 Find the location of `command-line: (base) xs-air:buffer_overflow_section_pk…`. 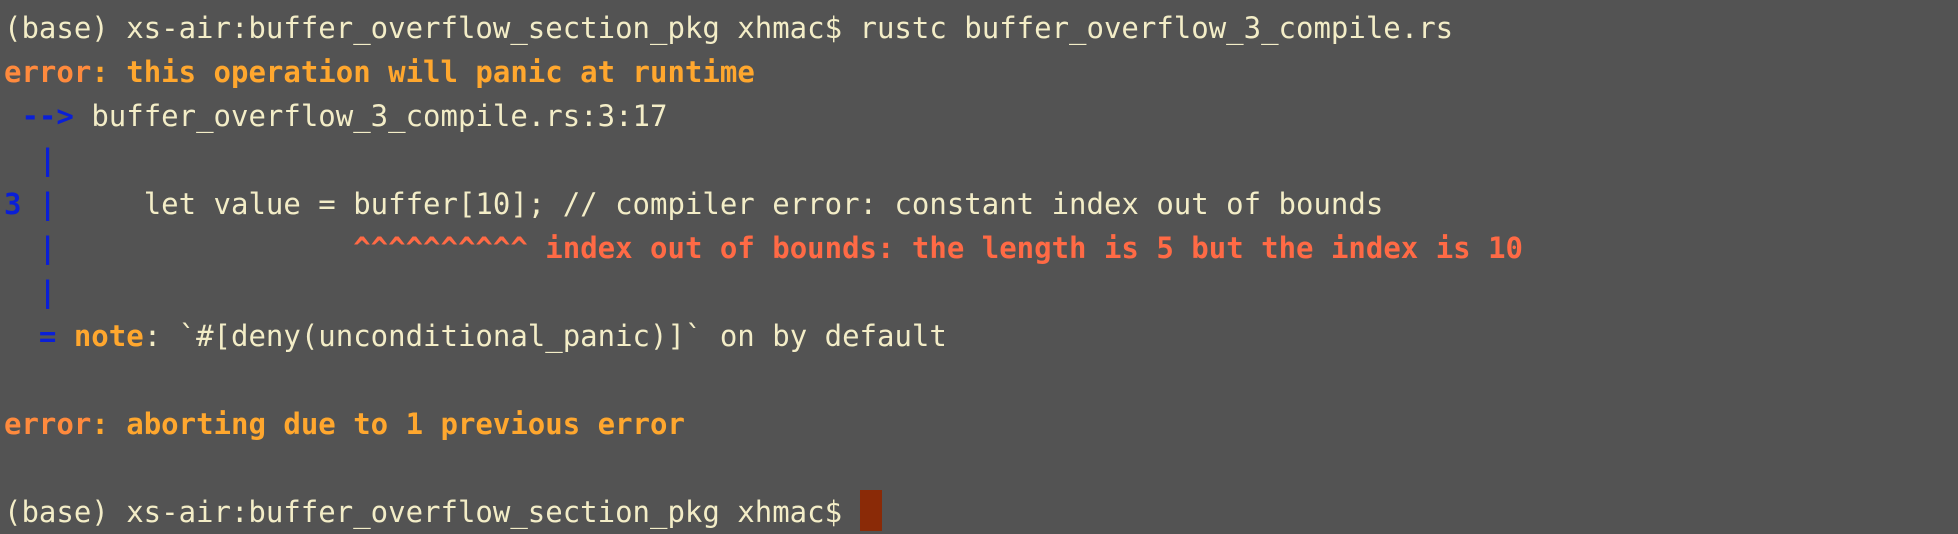

command-line: (base) xs-air:buffer_overflow_section_pk… is located at coordinates (981, 28).